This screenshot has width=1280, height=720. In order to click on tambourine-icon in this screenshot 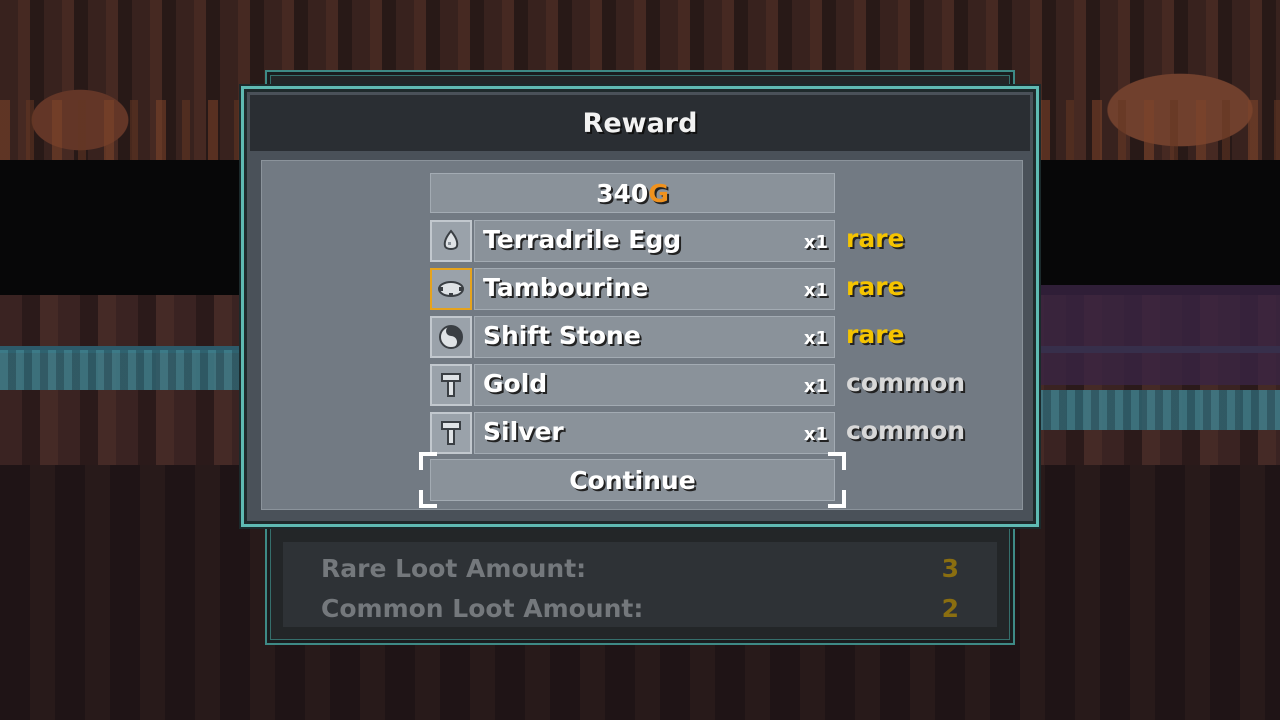, I will do `click(451, 289)`.